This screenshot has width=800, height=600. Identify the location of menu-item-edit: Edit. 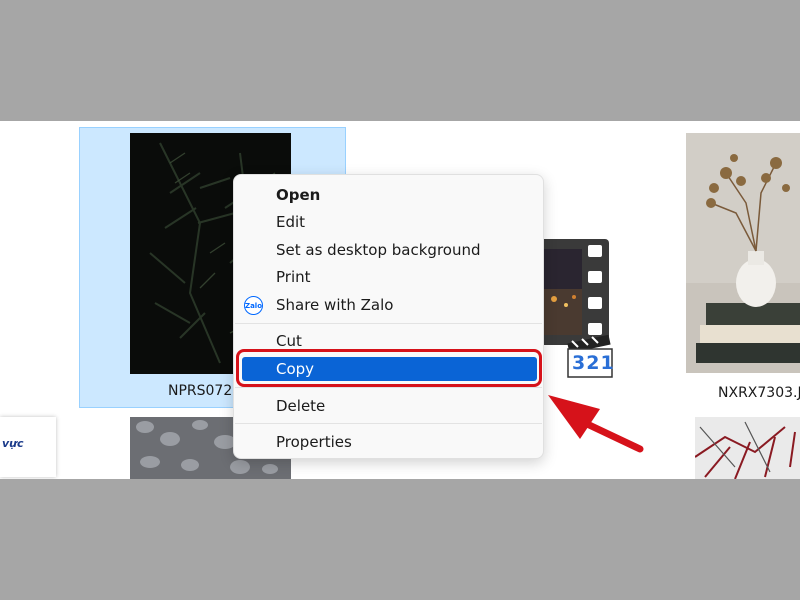
(388, 222).